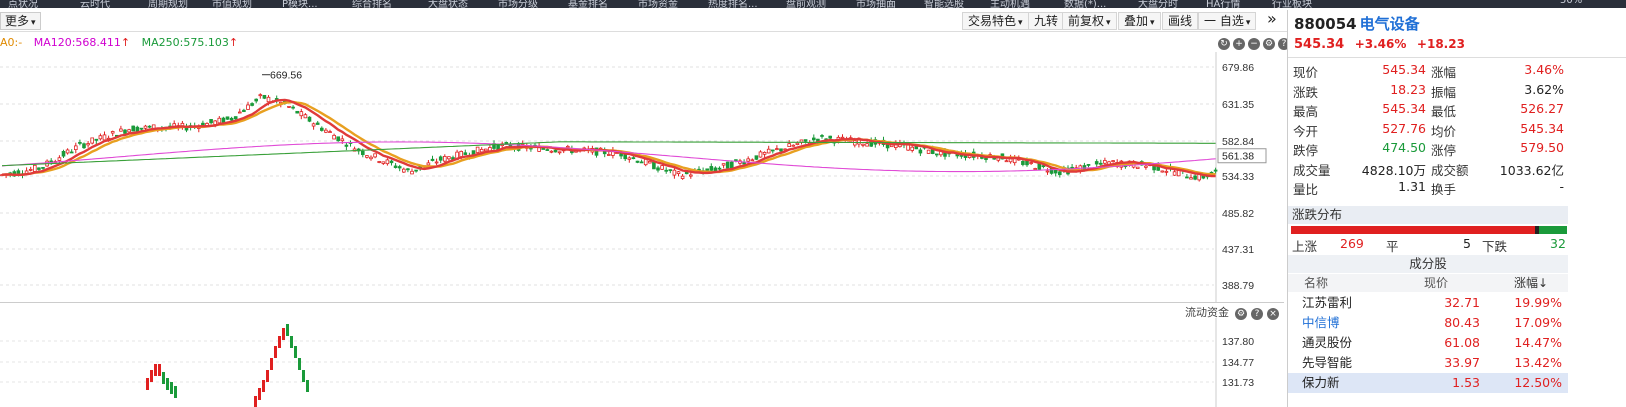  I want to click on constituent-row: 先导智能 33.97 13.42%, so click(1428, 363).